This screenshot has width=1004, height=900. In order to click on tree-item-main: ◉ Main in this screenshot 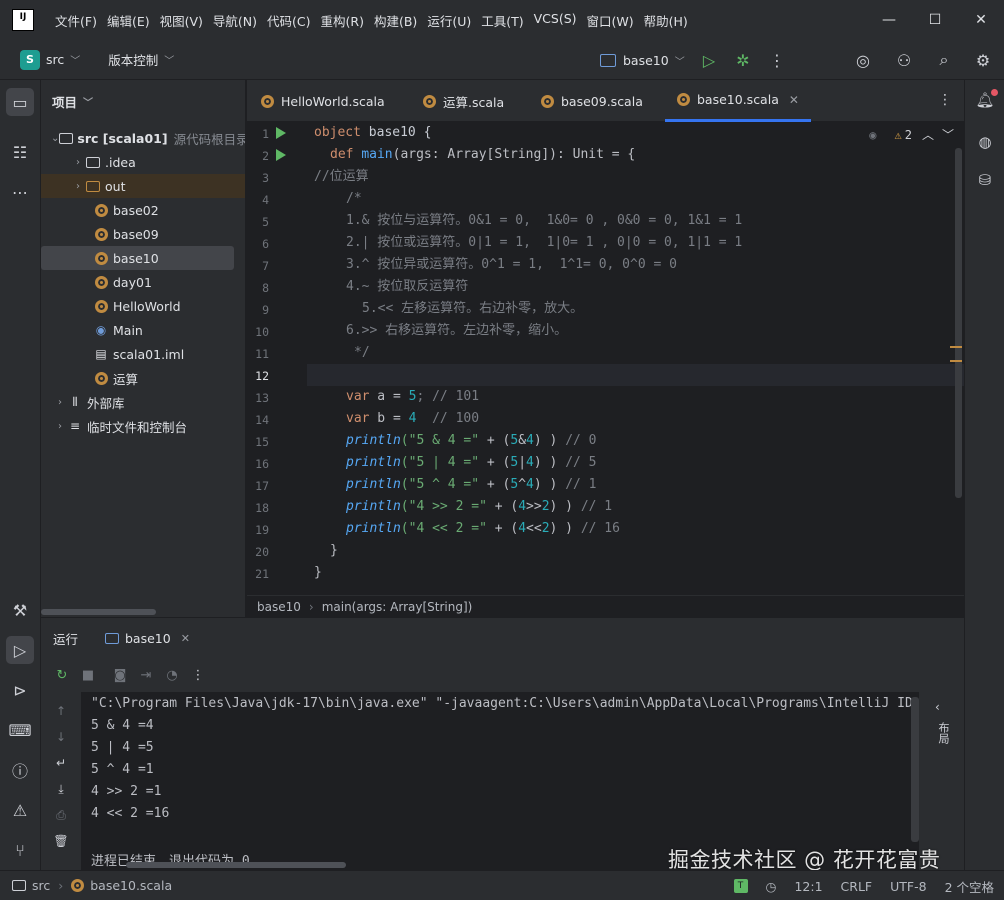, I will do `click(143, 330)`.